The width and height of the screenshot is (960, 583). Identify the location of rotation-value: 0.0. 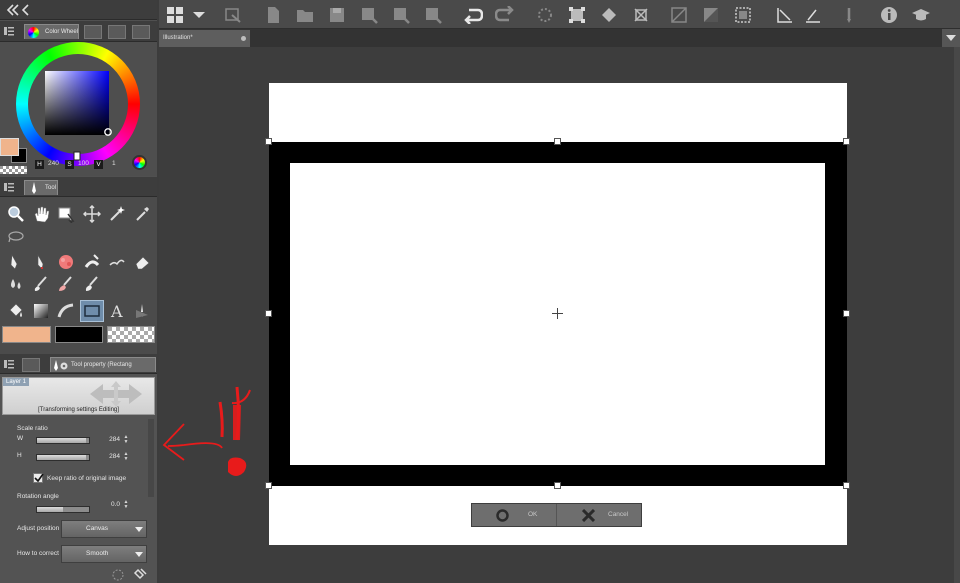
(110, 504).